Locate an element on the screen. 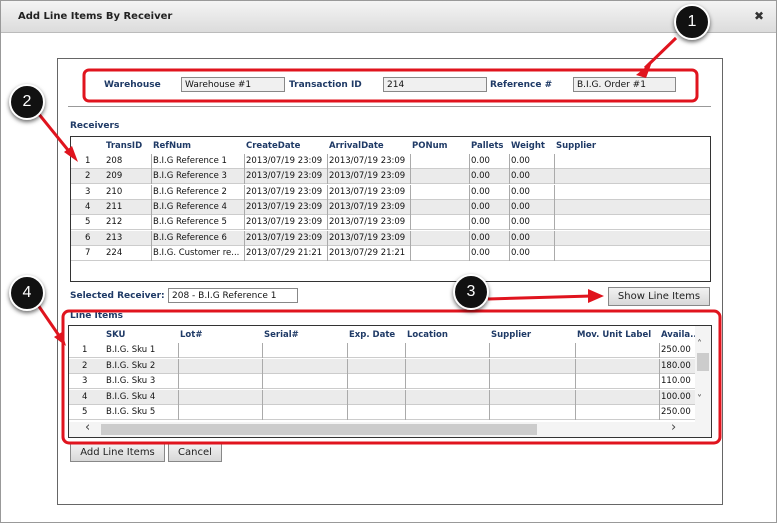  show-line-items-button: Show Line Items is located at coordinates (659, 296).